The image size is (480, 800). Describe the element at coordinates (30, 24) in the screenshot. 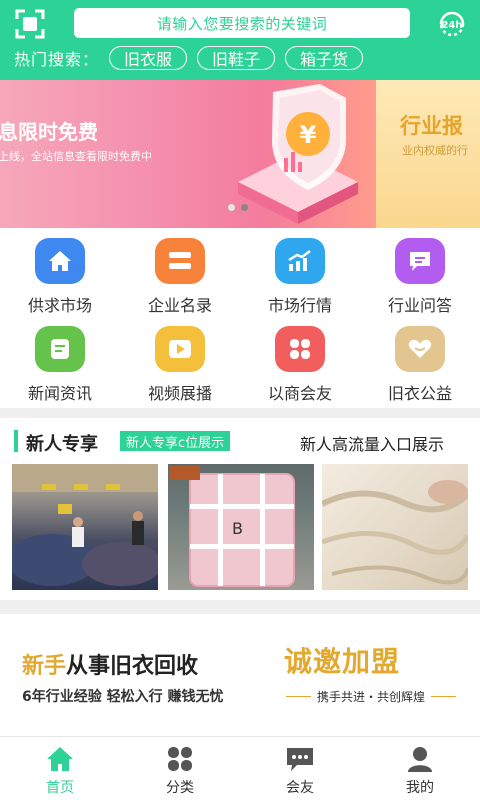

I see `scan-icon` at that location.